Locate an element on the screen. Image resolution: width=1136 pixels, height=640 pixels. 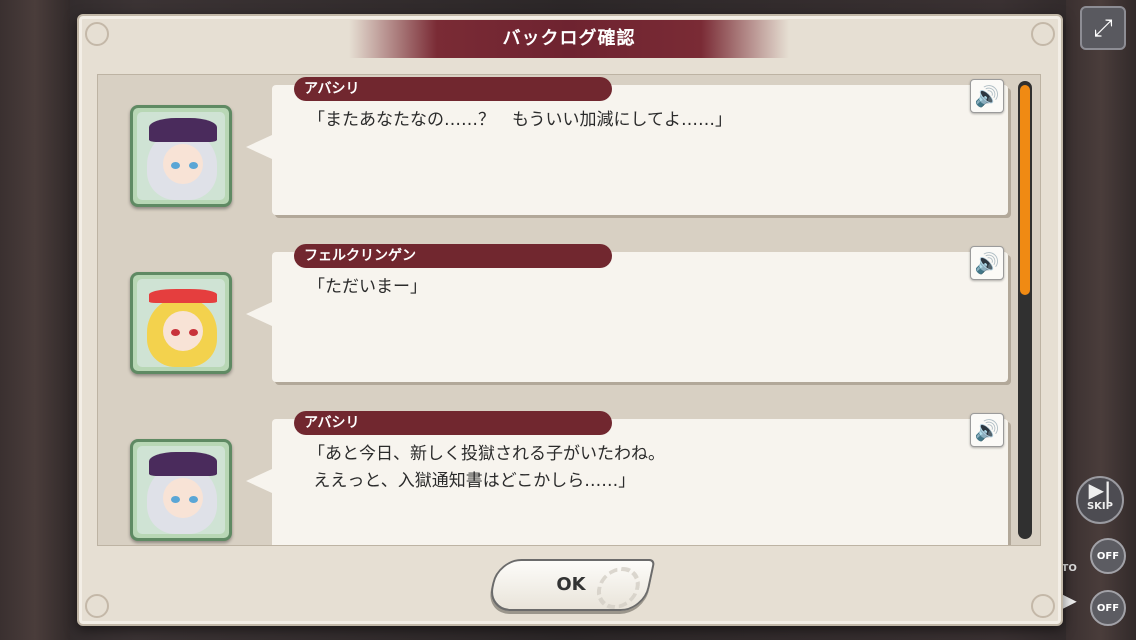
expand-icon: ⤢ is located at coordinates (1103, 28).